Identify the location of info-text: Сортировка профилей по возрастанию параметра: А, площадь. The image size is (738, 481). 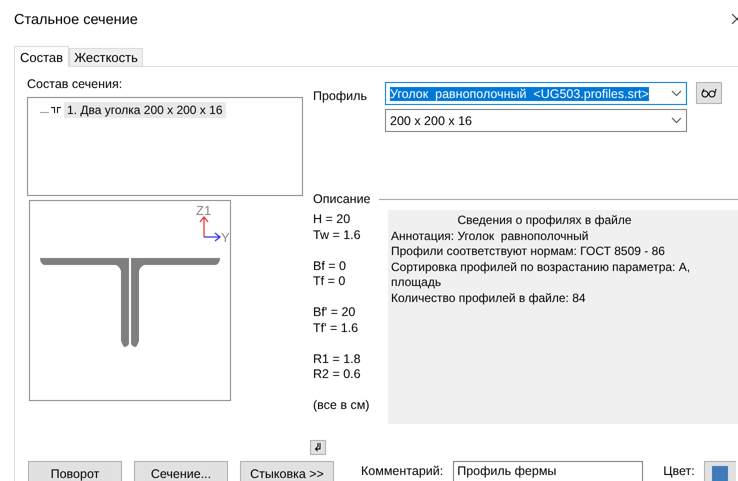
(541, 275).